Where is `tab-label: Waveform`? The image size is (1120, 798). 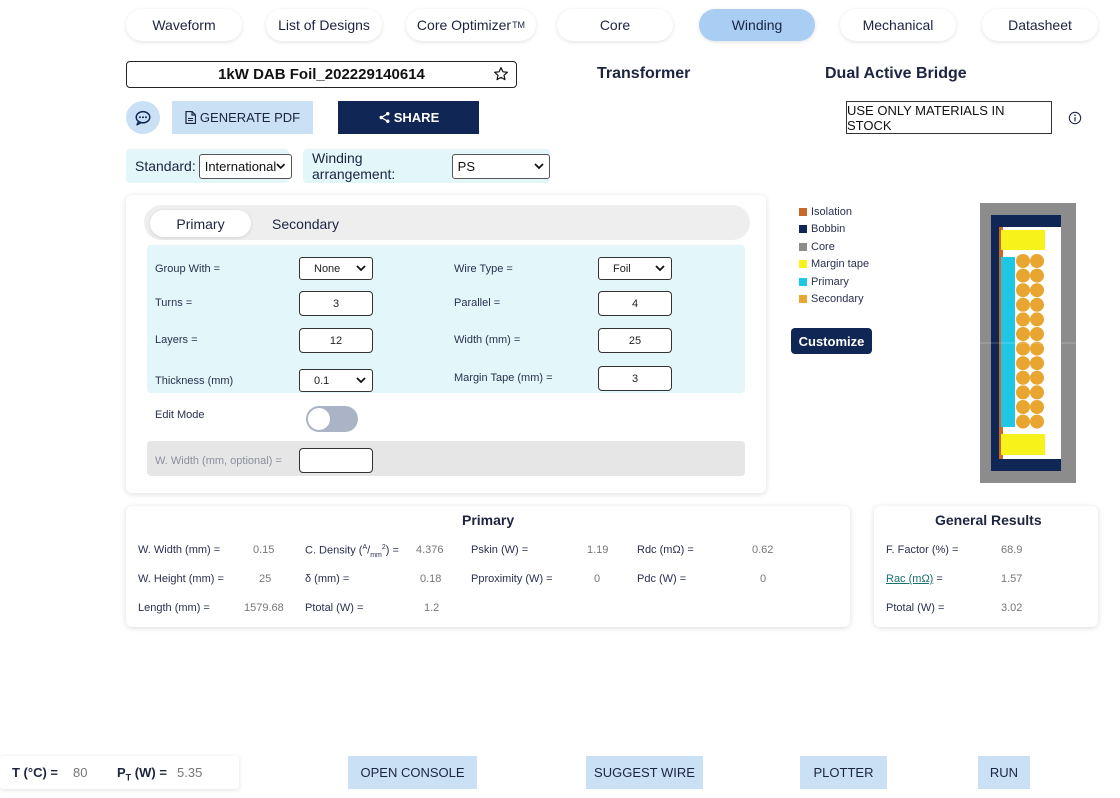 tab-label: Waveform is located at coordinates (184, 25).